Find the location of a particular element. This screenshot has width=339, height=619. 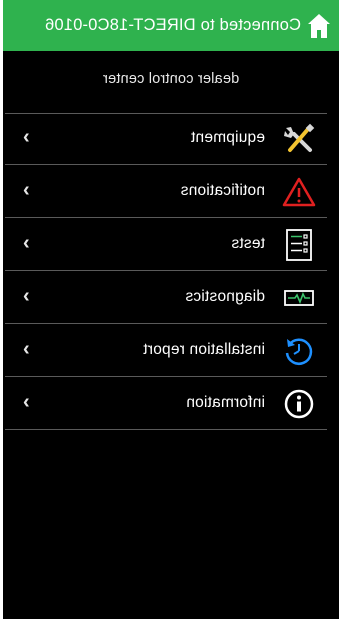

menu-item-label: tests is located at coordinates (248, 243).